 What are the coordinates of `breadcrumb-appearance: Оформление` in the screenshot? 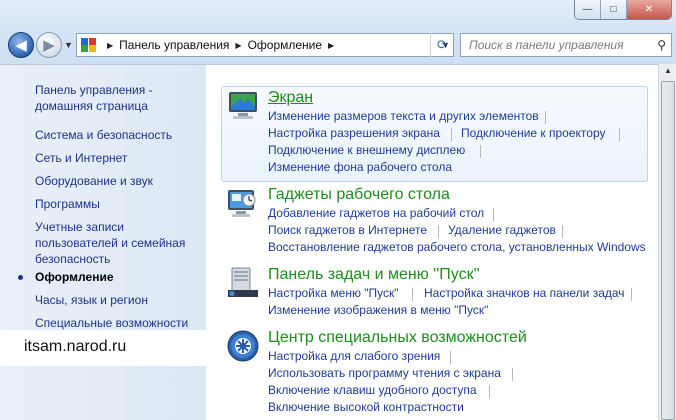 It's located at (285, 45).